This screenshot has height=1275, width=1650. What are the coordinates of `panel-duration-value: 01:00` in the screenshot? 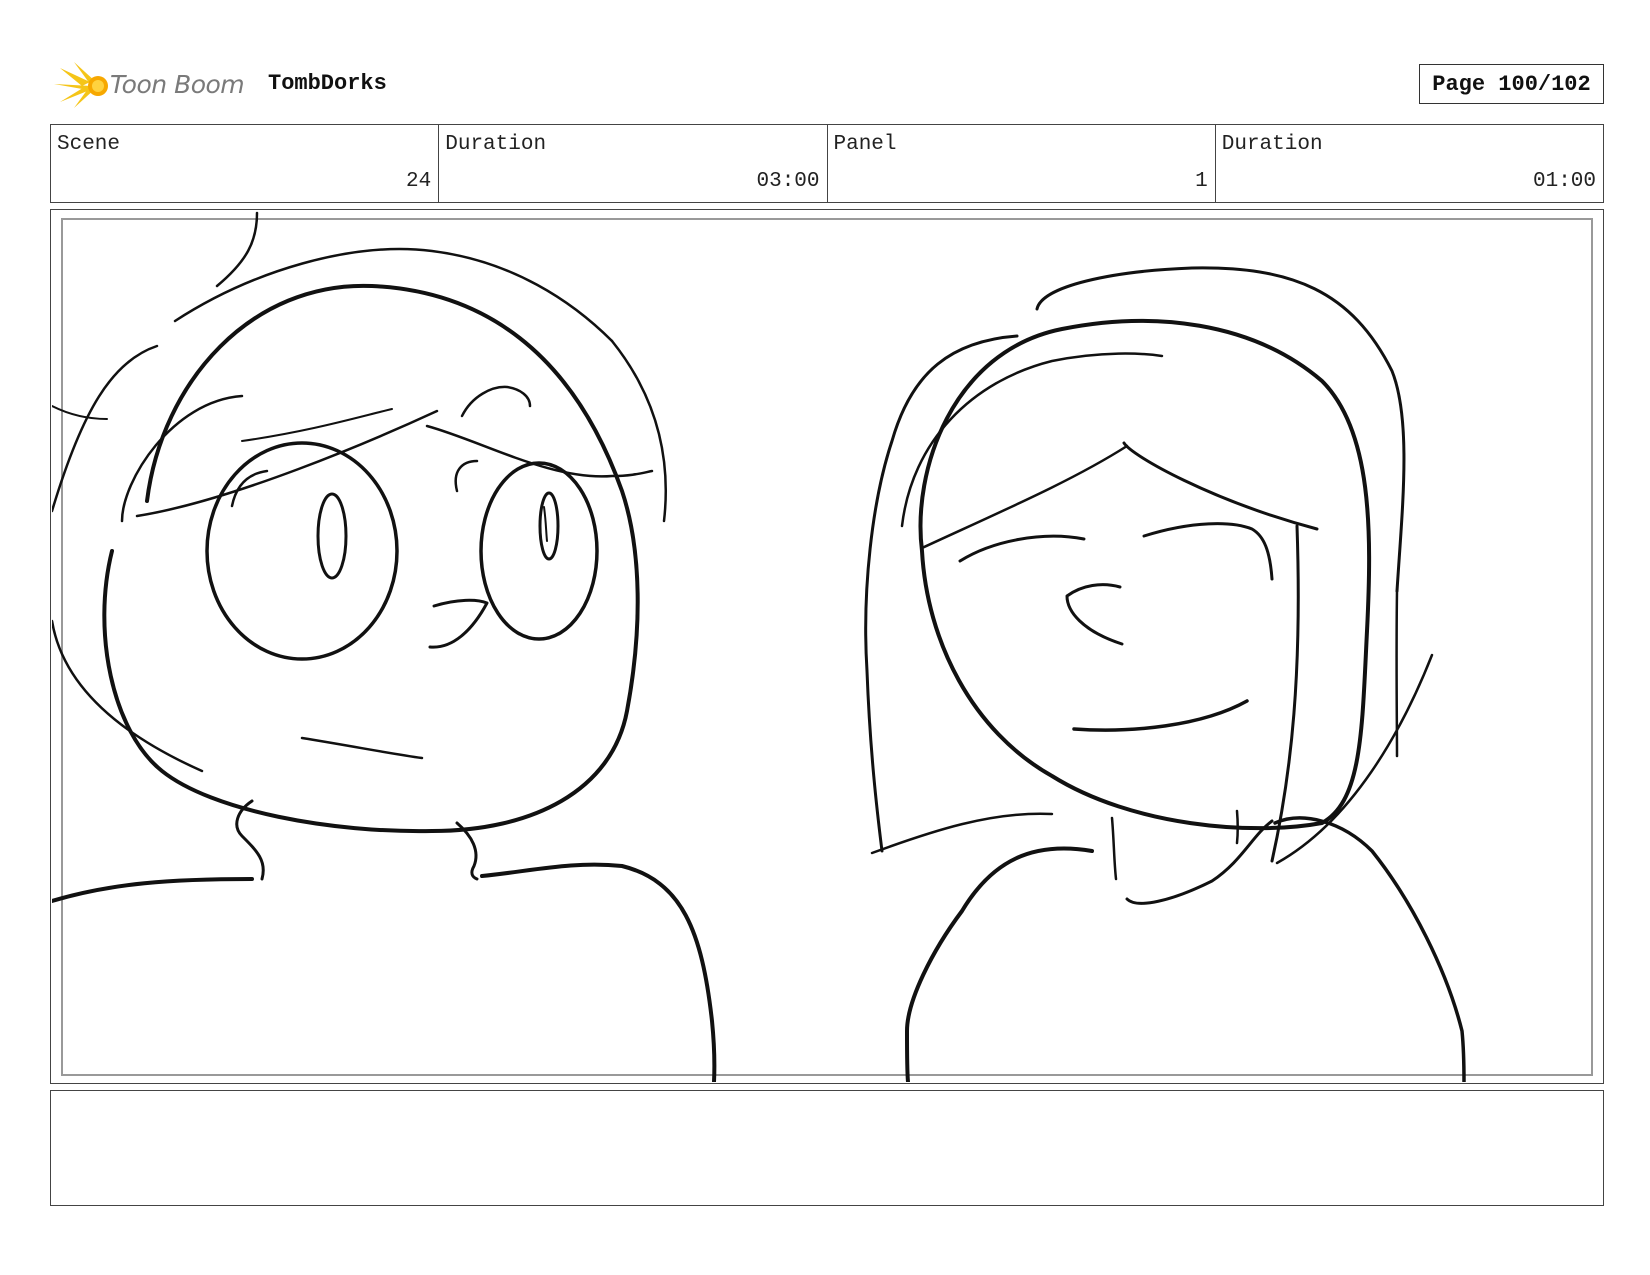 It's located at (1564, 181).